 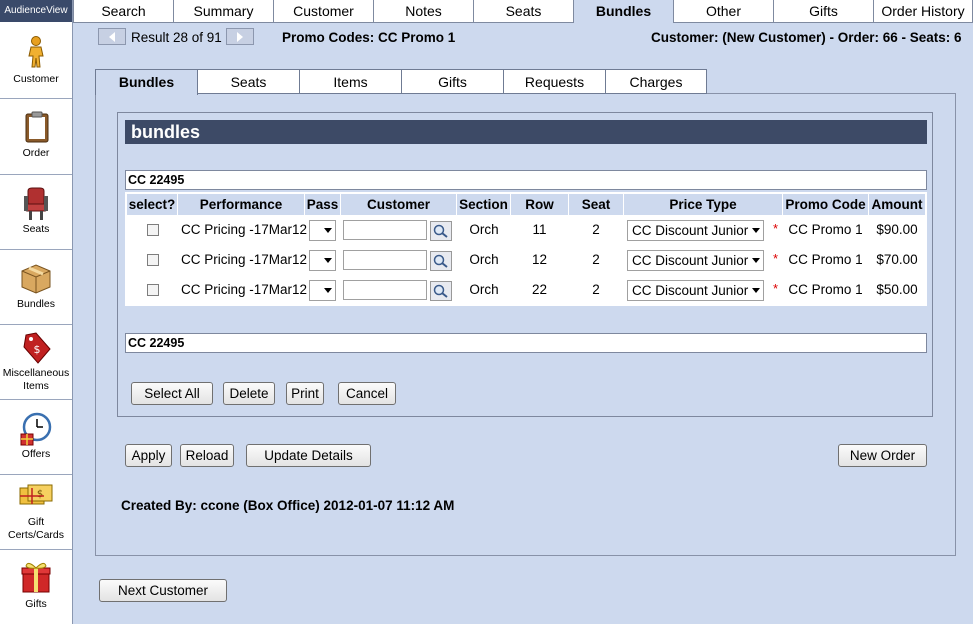 What do you see at coordinates (172, 393) in the screenshot?
I see `select-all-button: Select All` at bounding box center [172, 393].